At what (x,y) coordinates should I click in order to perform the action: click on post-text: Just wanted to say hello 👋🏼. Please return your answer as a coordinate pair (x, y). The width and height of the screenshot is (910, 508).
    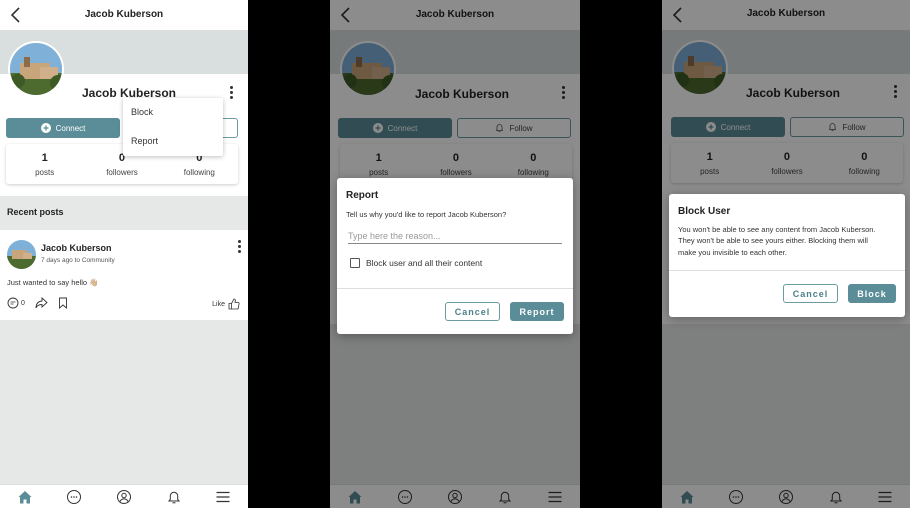
    Looking at the image, I should click on (53, 282).